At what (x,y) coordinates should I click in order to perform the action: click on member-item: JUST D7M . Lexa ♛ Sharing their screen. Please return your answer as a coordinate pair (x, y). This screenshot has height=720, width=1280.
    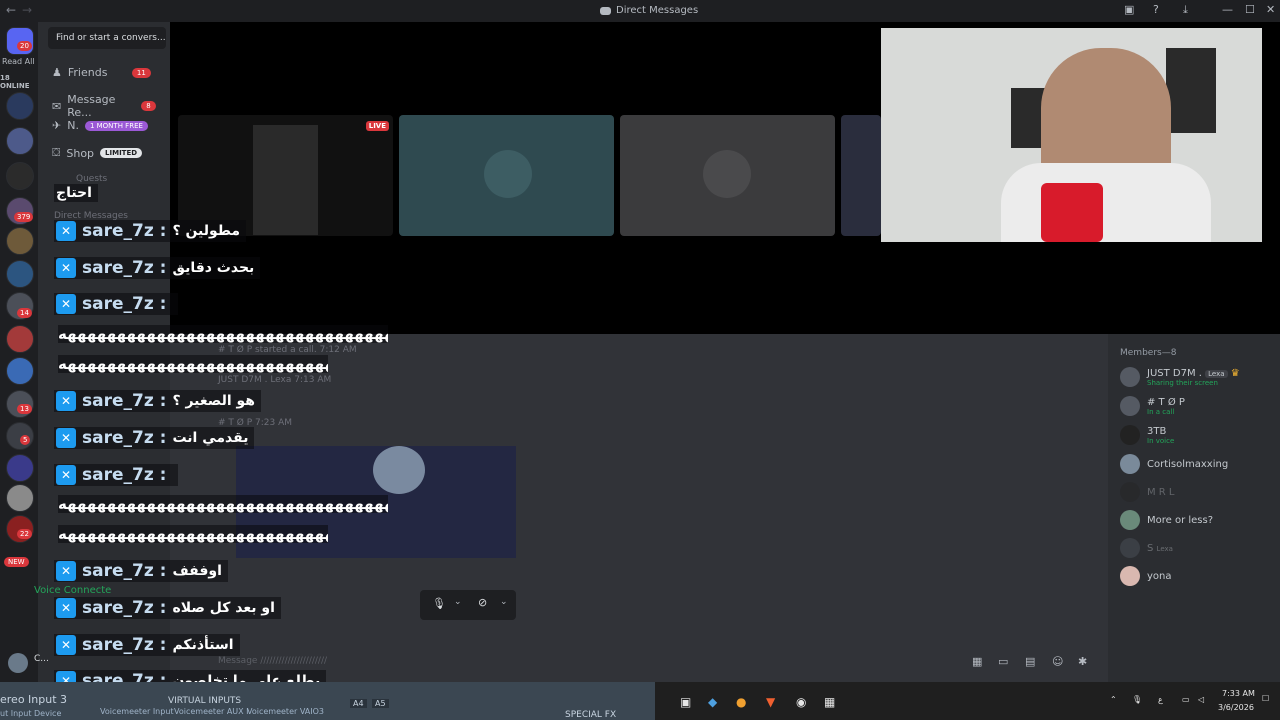
    Looking at the image, I should click on (1180, 377).